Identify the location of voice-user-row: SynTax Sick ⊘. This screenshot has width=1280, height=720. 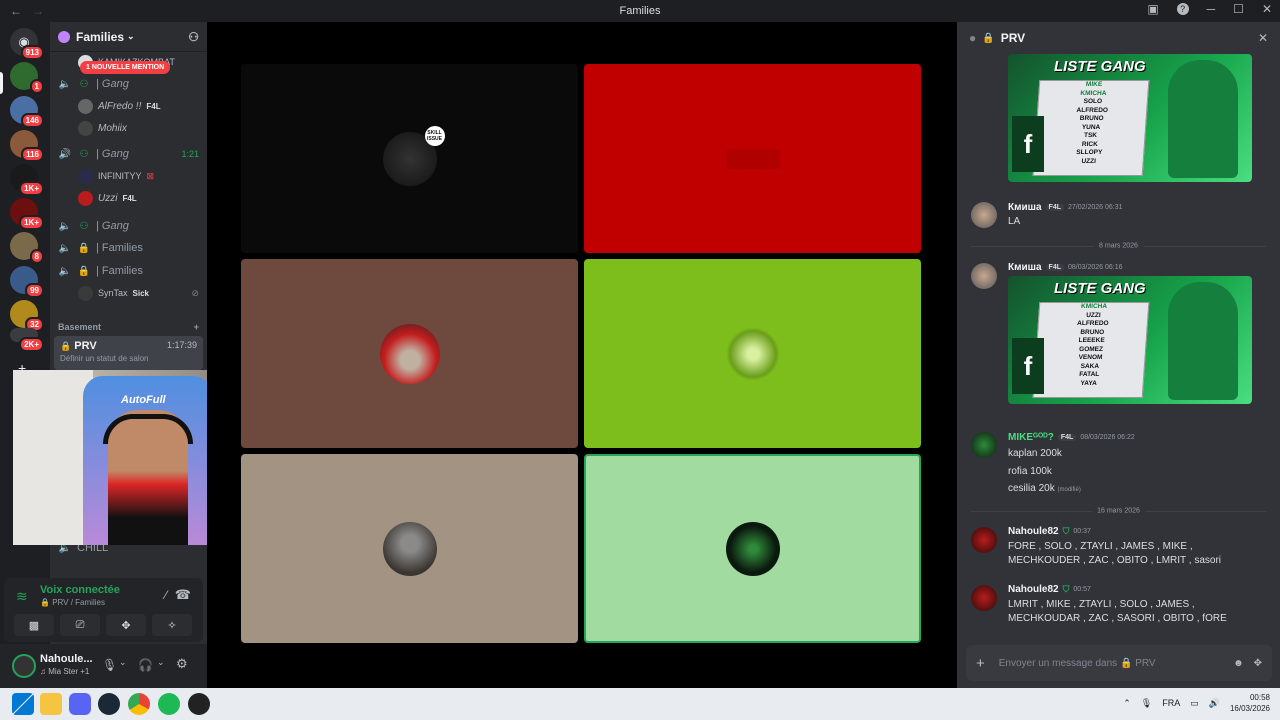
(138, 293).